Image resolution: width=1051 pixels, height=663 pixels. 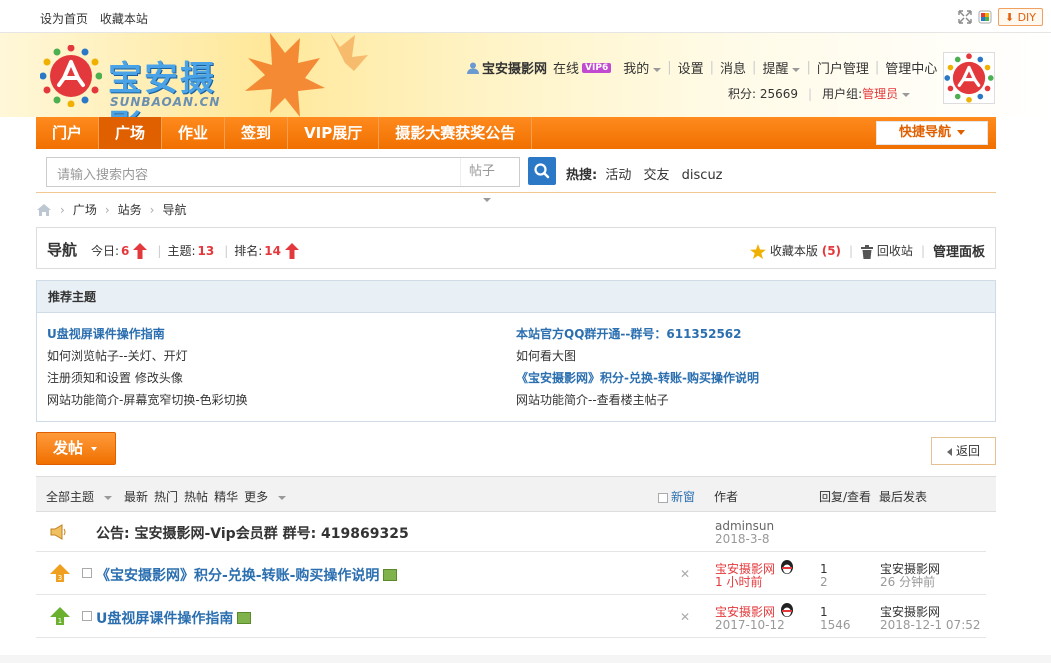 What do you see at coordinates (390, 575) in the screenshot?
I see `image-attachment-icon` at bounding box center [390, 575].